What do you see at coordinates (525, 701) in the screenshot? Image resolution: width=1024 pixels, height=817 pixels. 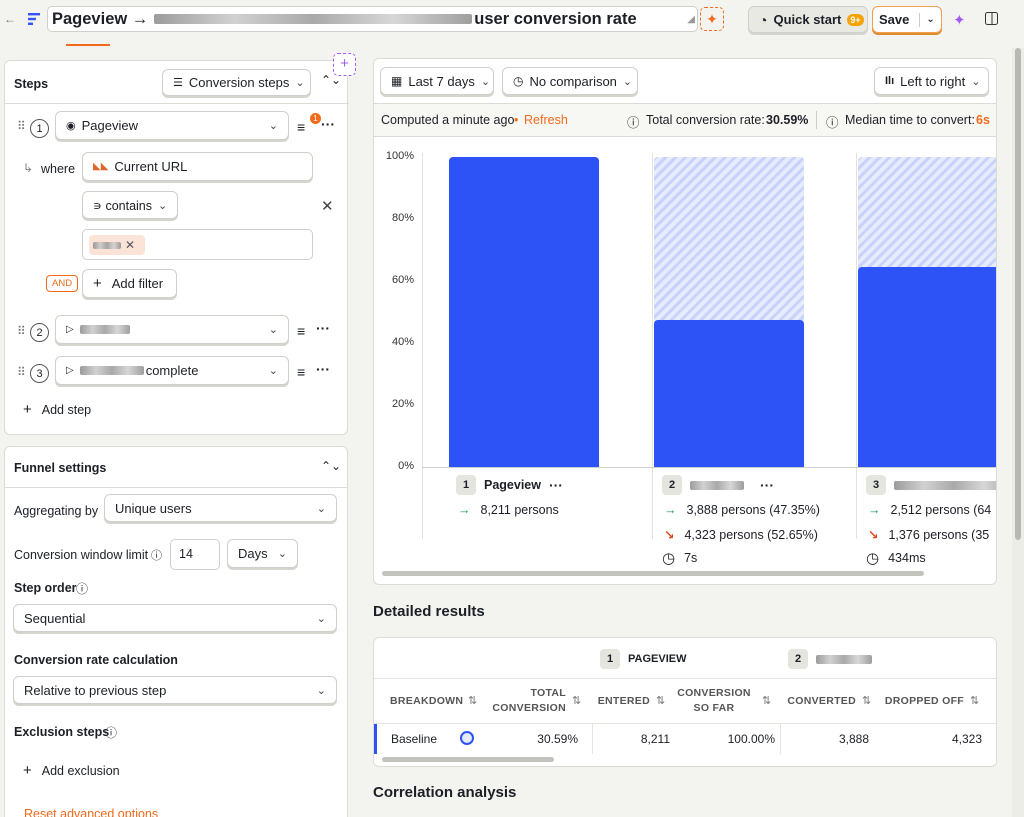 I see `col-total-conversion: TOTAL CONVERSION` at bounding box center [525, 701].